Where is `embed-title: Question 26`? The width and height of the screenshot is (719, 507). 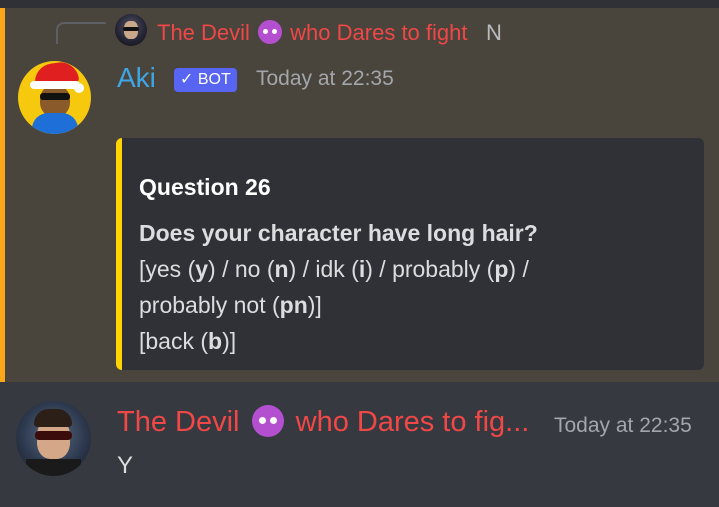
embed-title: Question 26 is located at coordinates (205, 187).